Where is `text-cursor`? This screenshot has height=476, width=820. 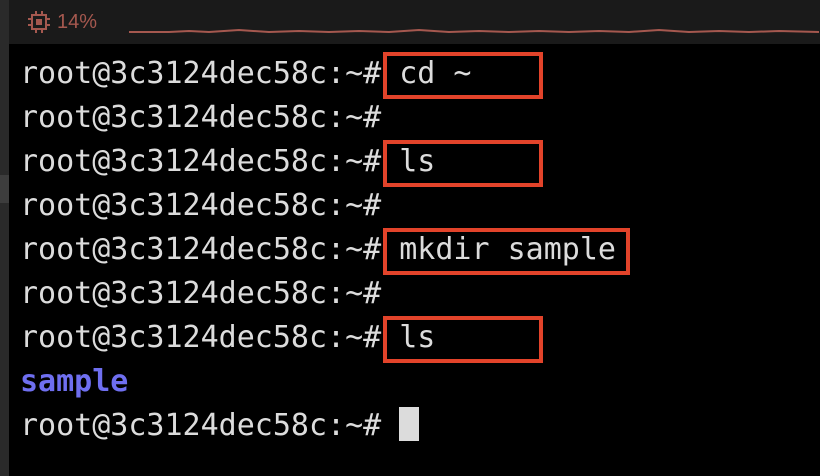
text-cursor is located at coordinates (409, 423).